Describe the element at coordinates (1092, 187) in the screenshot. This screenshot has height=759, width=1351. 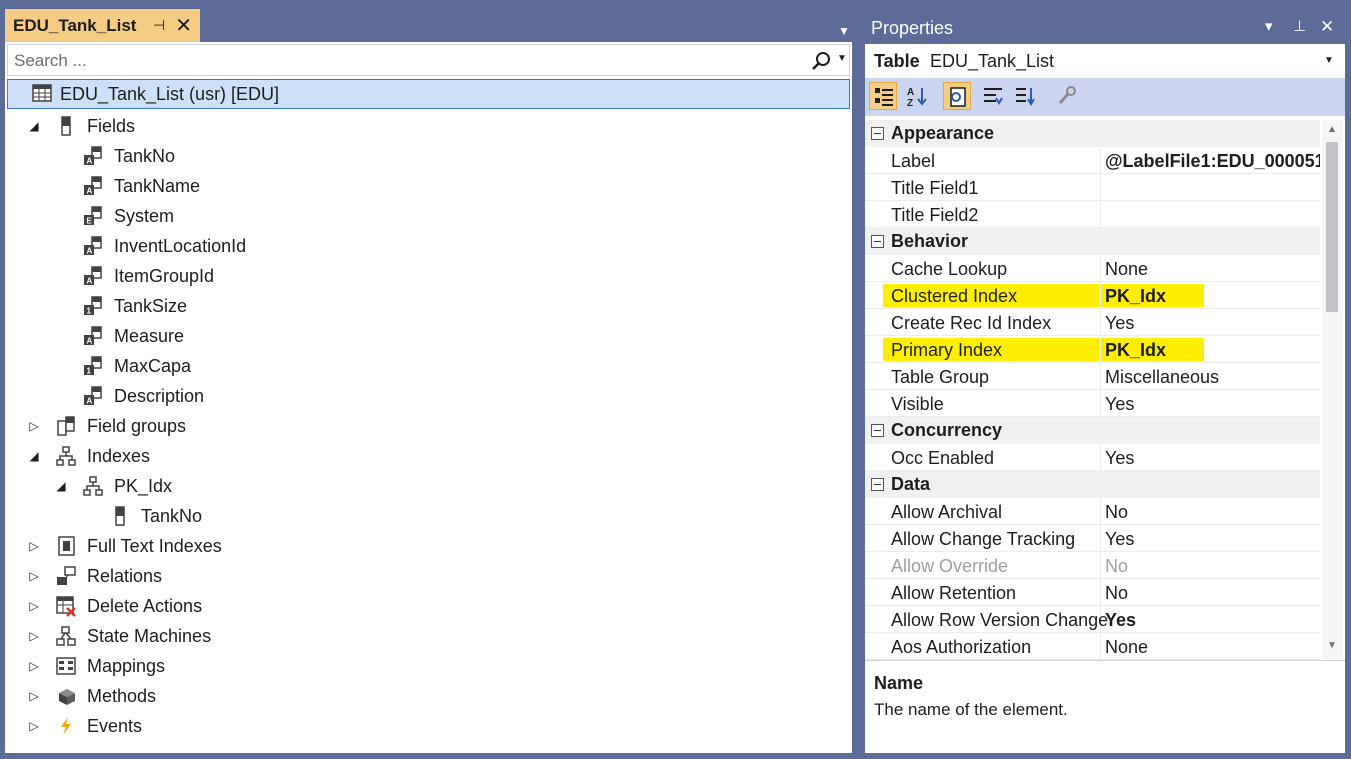
I see `property-row-title-field1: Title Field1` at that location.